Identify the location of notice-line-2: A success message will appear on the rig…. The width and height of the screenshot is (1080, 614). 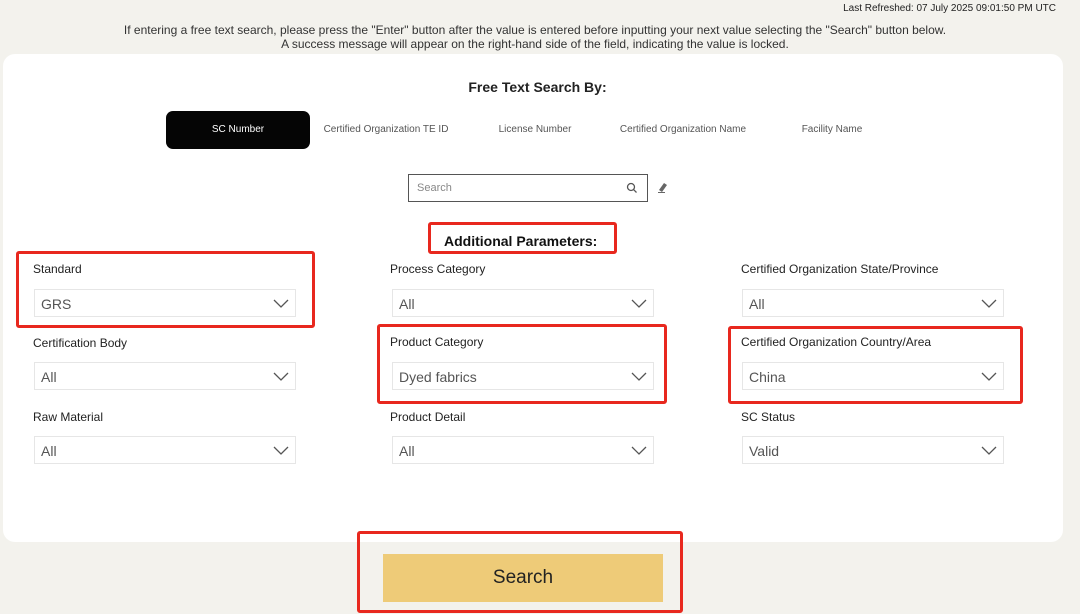
(535, 44).